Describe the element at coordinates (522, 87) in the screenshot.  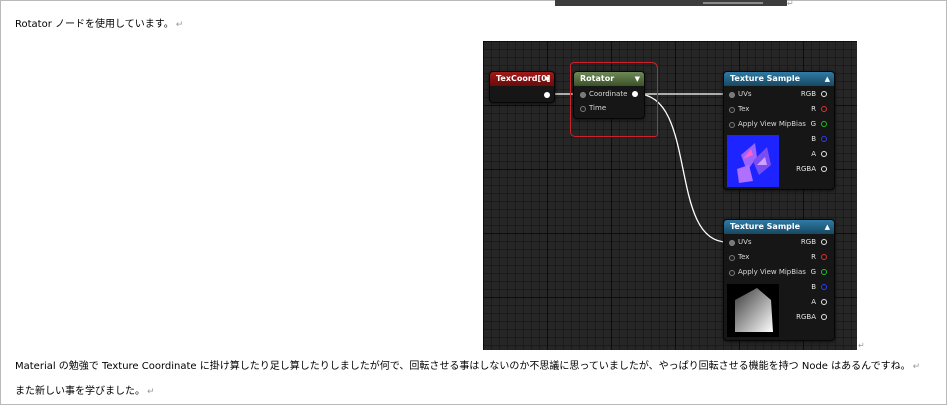
I see `texcoord-node: TexCoord[0] ▼` at that location.